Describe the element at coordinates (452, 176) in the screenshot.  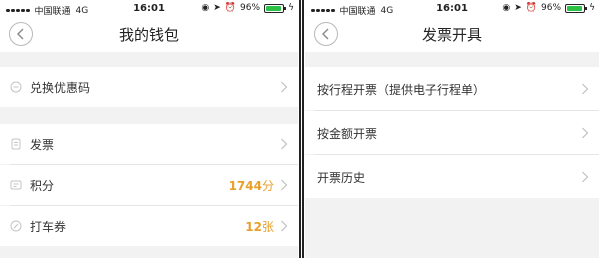
I see `invoice-history-row: 开票历史` at that location.